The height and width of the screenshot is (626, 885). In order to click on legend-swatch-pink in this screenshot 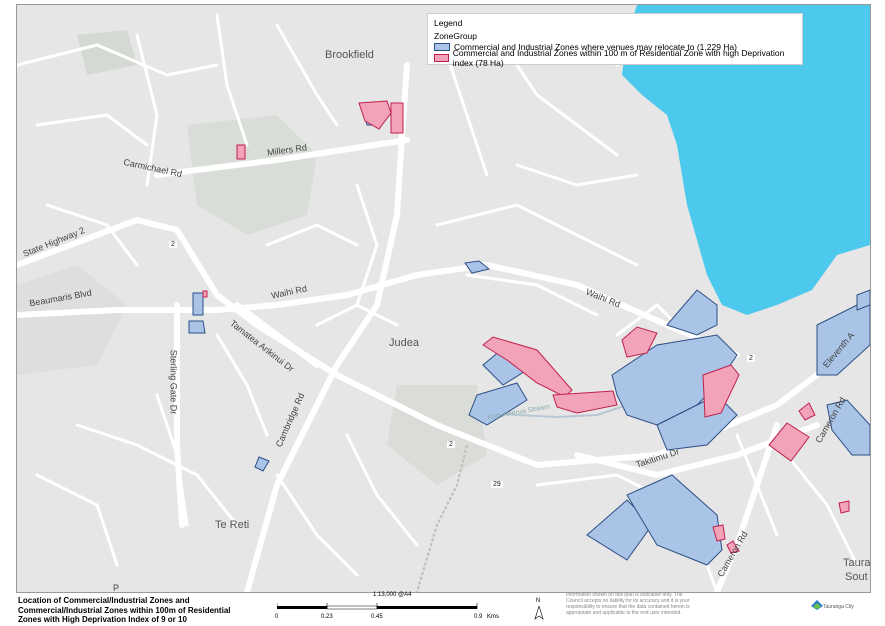, I will do `click(441, 57)`.